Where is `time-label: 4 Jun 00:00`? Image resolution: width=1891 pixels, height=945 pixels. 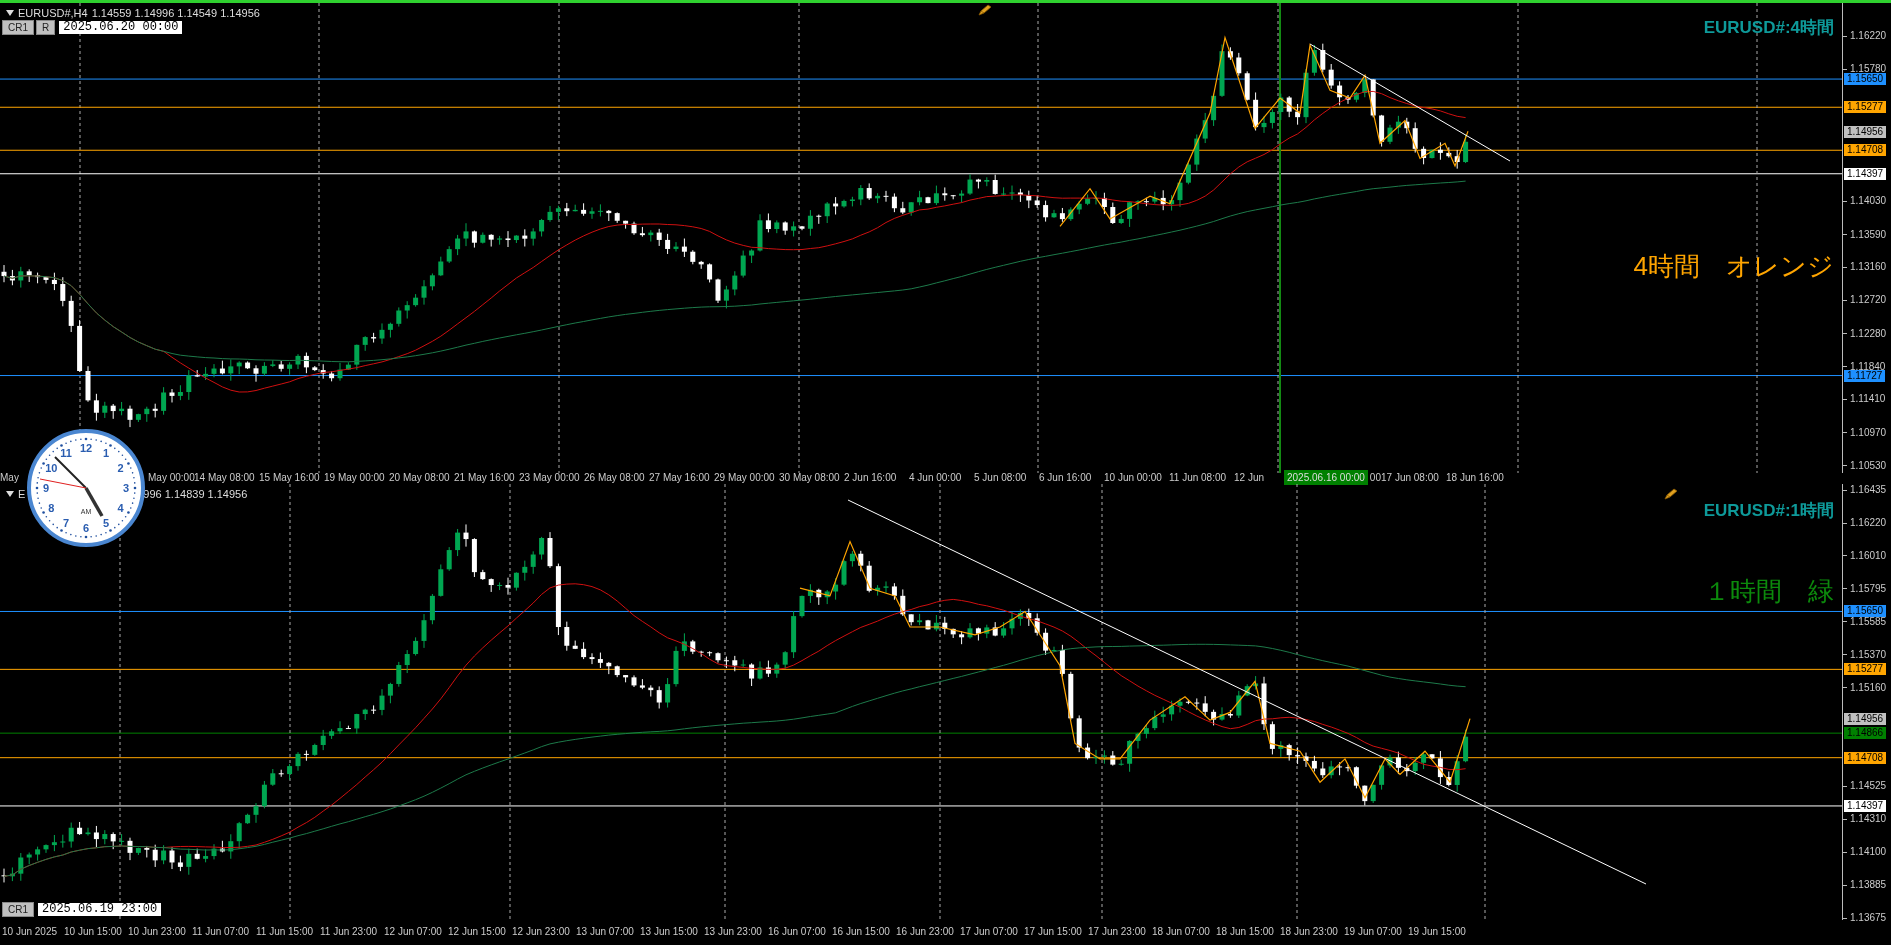 time-label: 4 Jun 00:00 is located at coordinates (936, 477).